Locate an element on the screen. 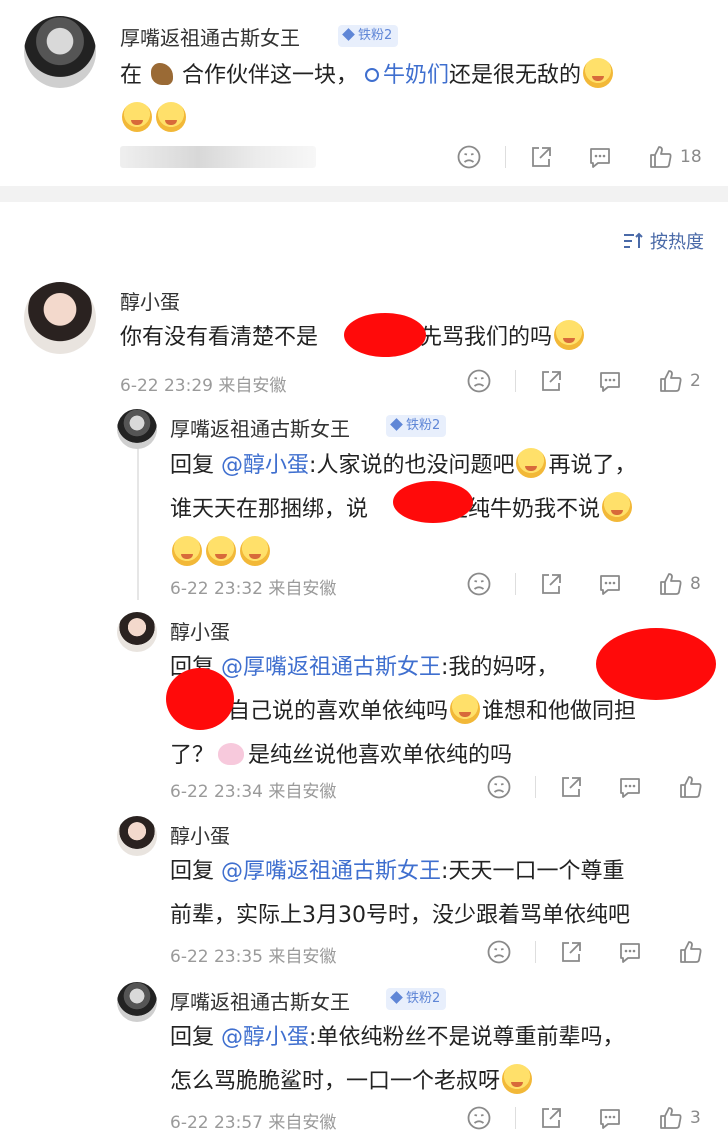 The width and height of the screenshot is (728, 1144). comment-author-avatar is located at coordinates (60, 318).